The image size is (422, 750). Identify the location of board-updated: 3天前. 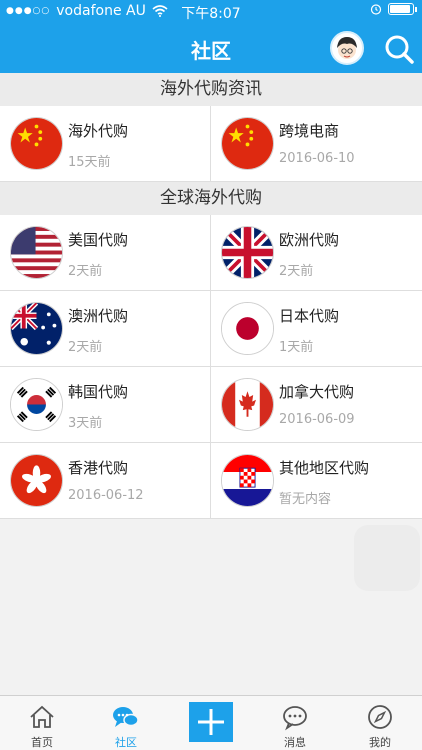
(85, 423).